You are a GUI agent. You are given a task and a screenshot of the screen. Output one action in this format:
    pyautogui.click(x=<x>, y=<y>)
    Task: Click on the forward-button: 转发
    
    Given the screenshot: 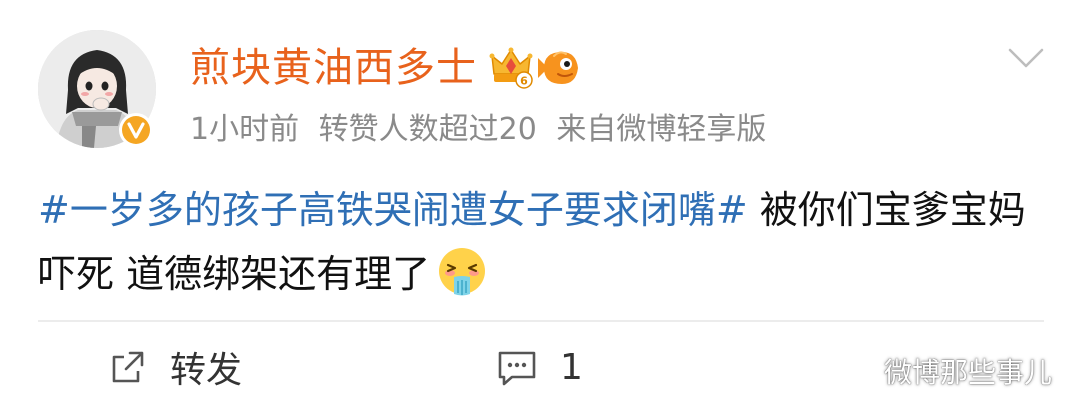 What is the action you would take?
    pyautogui.click(x=175, y=367)
    